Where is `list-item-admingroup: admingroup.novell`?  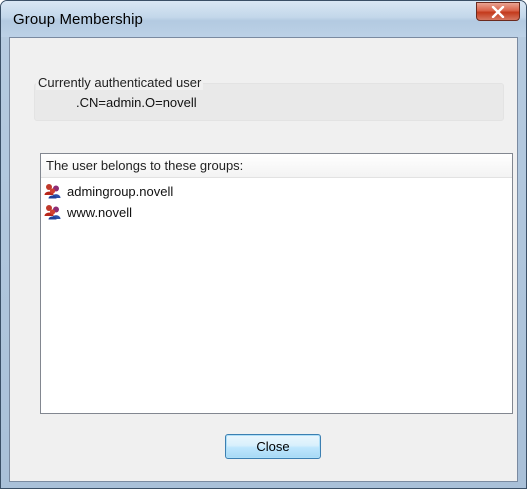
list-item-admingroup: admingroup.novell is located at coordinates (108, 191).